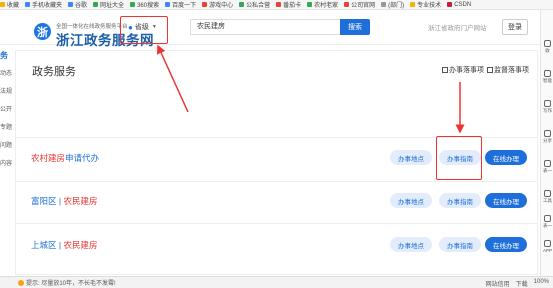  I want to click on bookmark-item: 公司官网, so click(359, 4).